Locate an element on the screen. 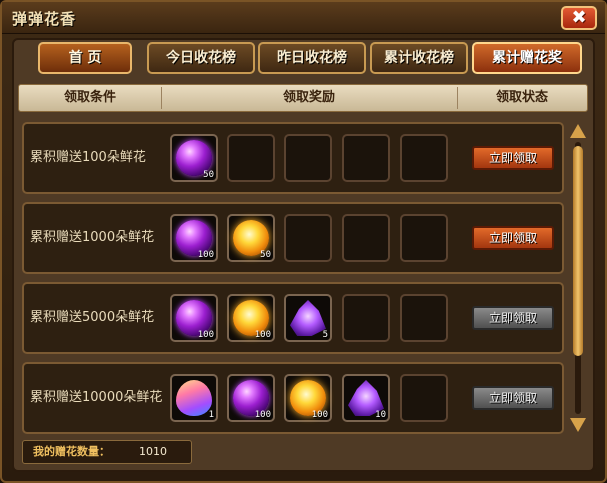 The height and width of the screenshot is (483, 607). reward-condition: 累积赠送1000朵鲜花 is located at coordinates (92, 237).